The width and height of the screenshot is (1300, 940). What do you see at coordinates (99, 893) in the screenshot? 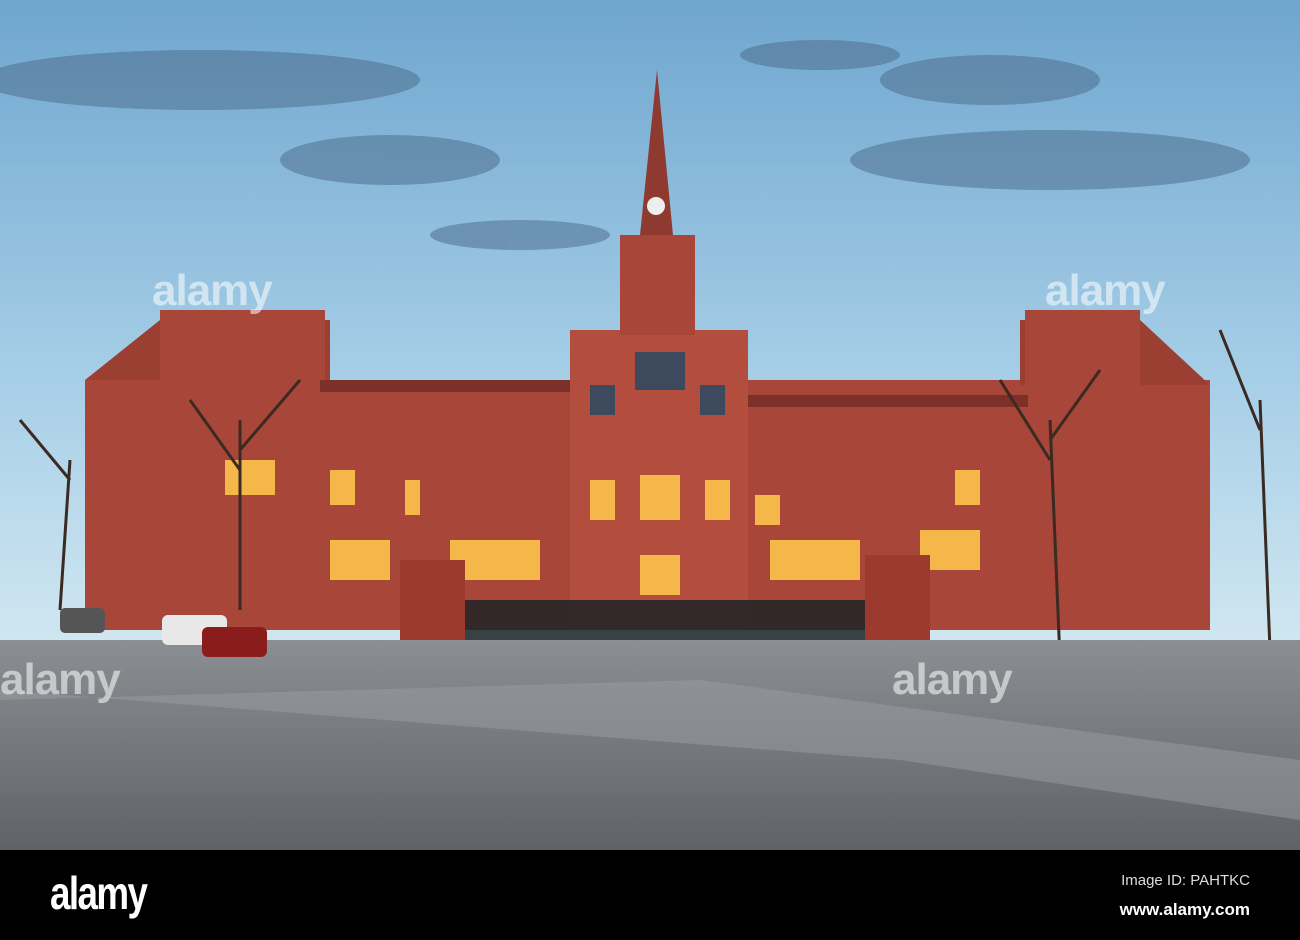
I see `alamy-logo: alamy` at bounding box center [99, 893].